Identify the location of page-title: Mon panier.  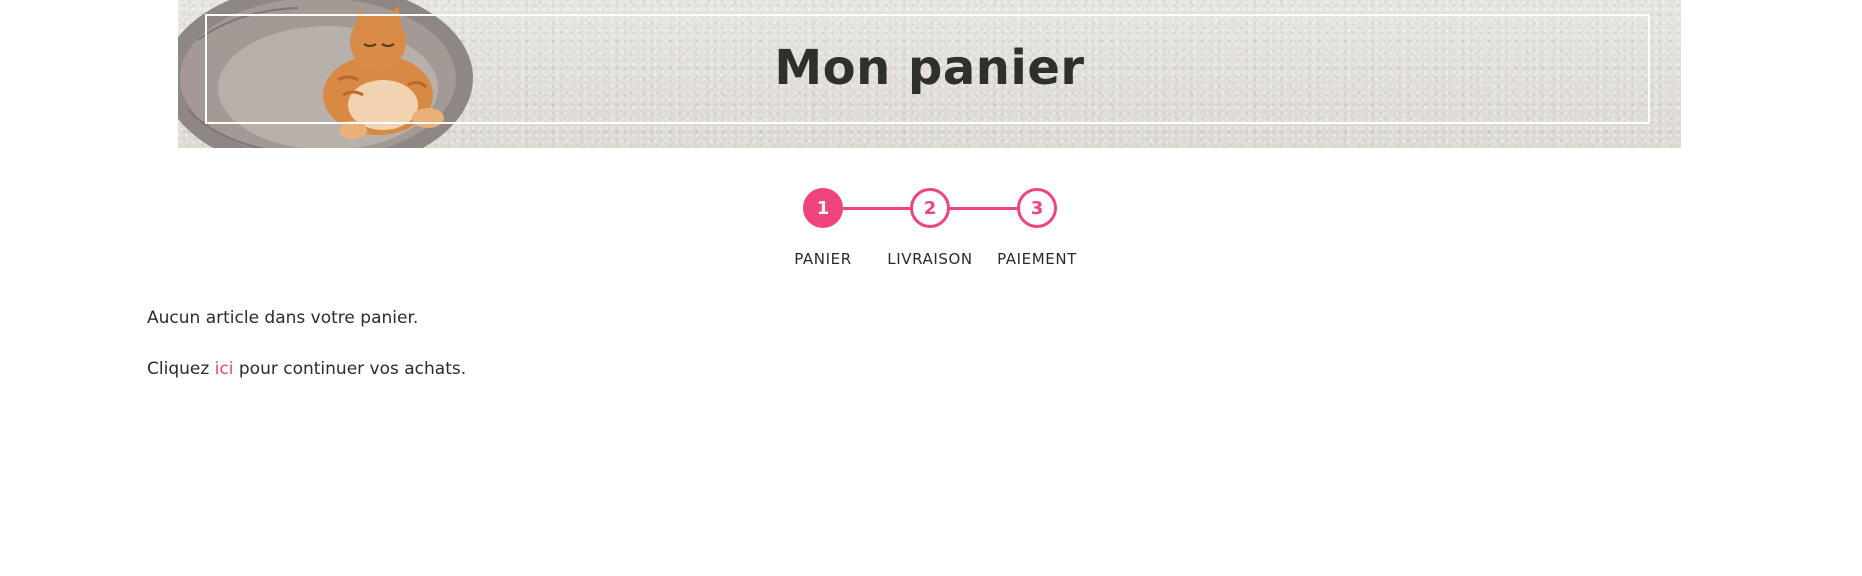
(929, 68).